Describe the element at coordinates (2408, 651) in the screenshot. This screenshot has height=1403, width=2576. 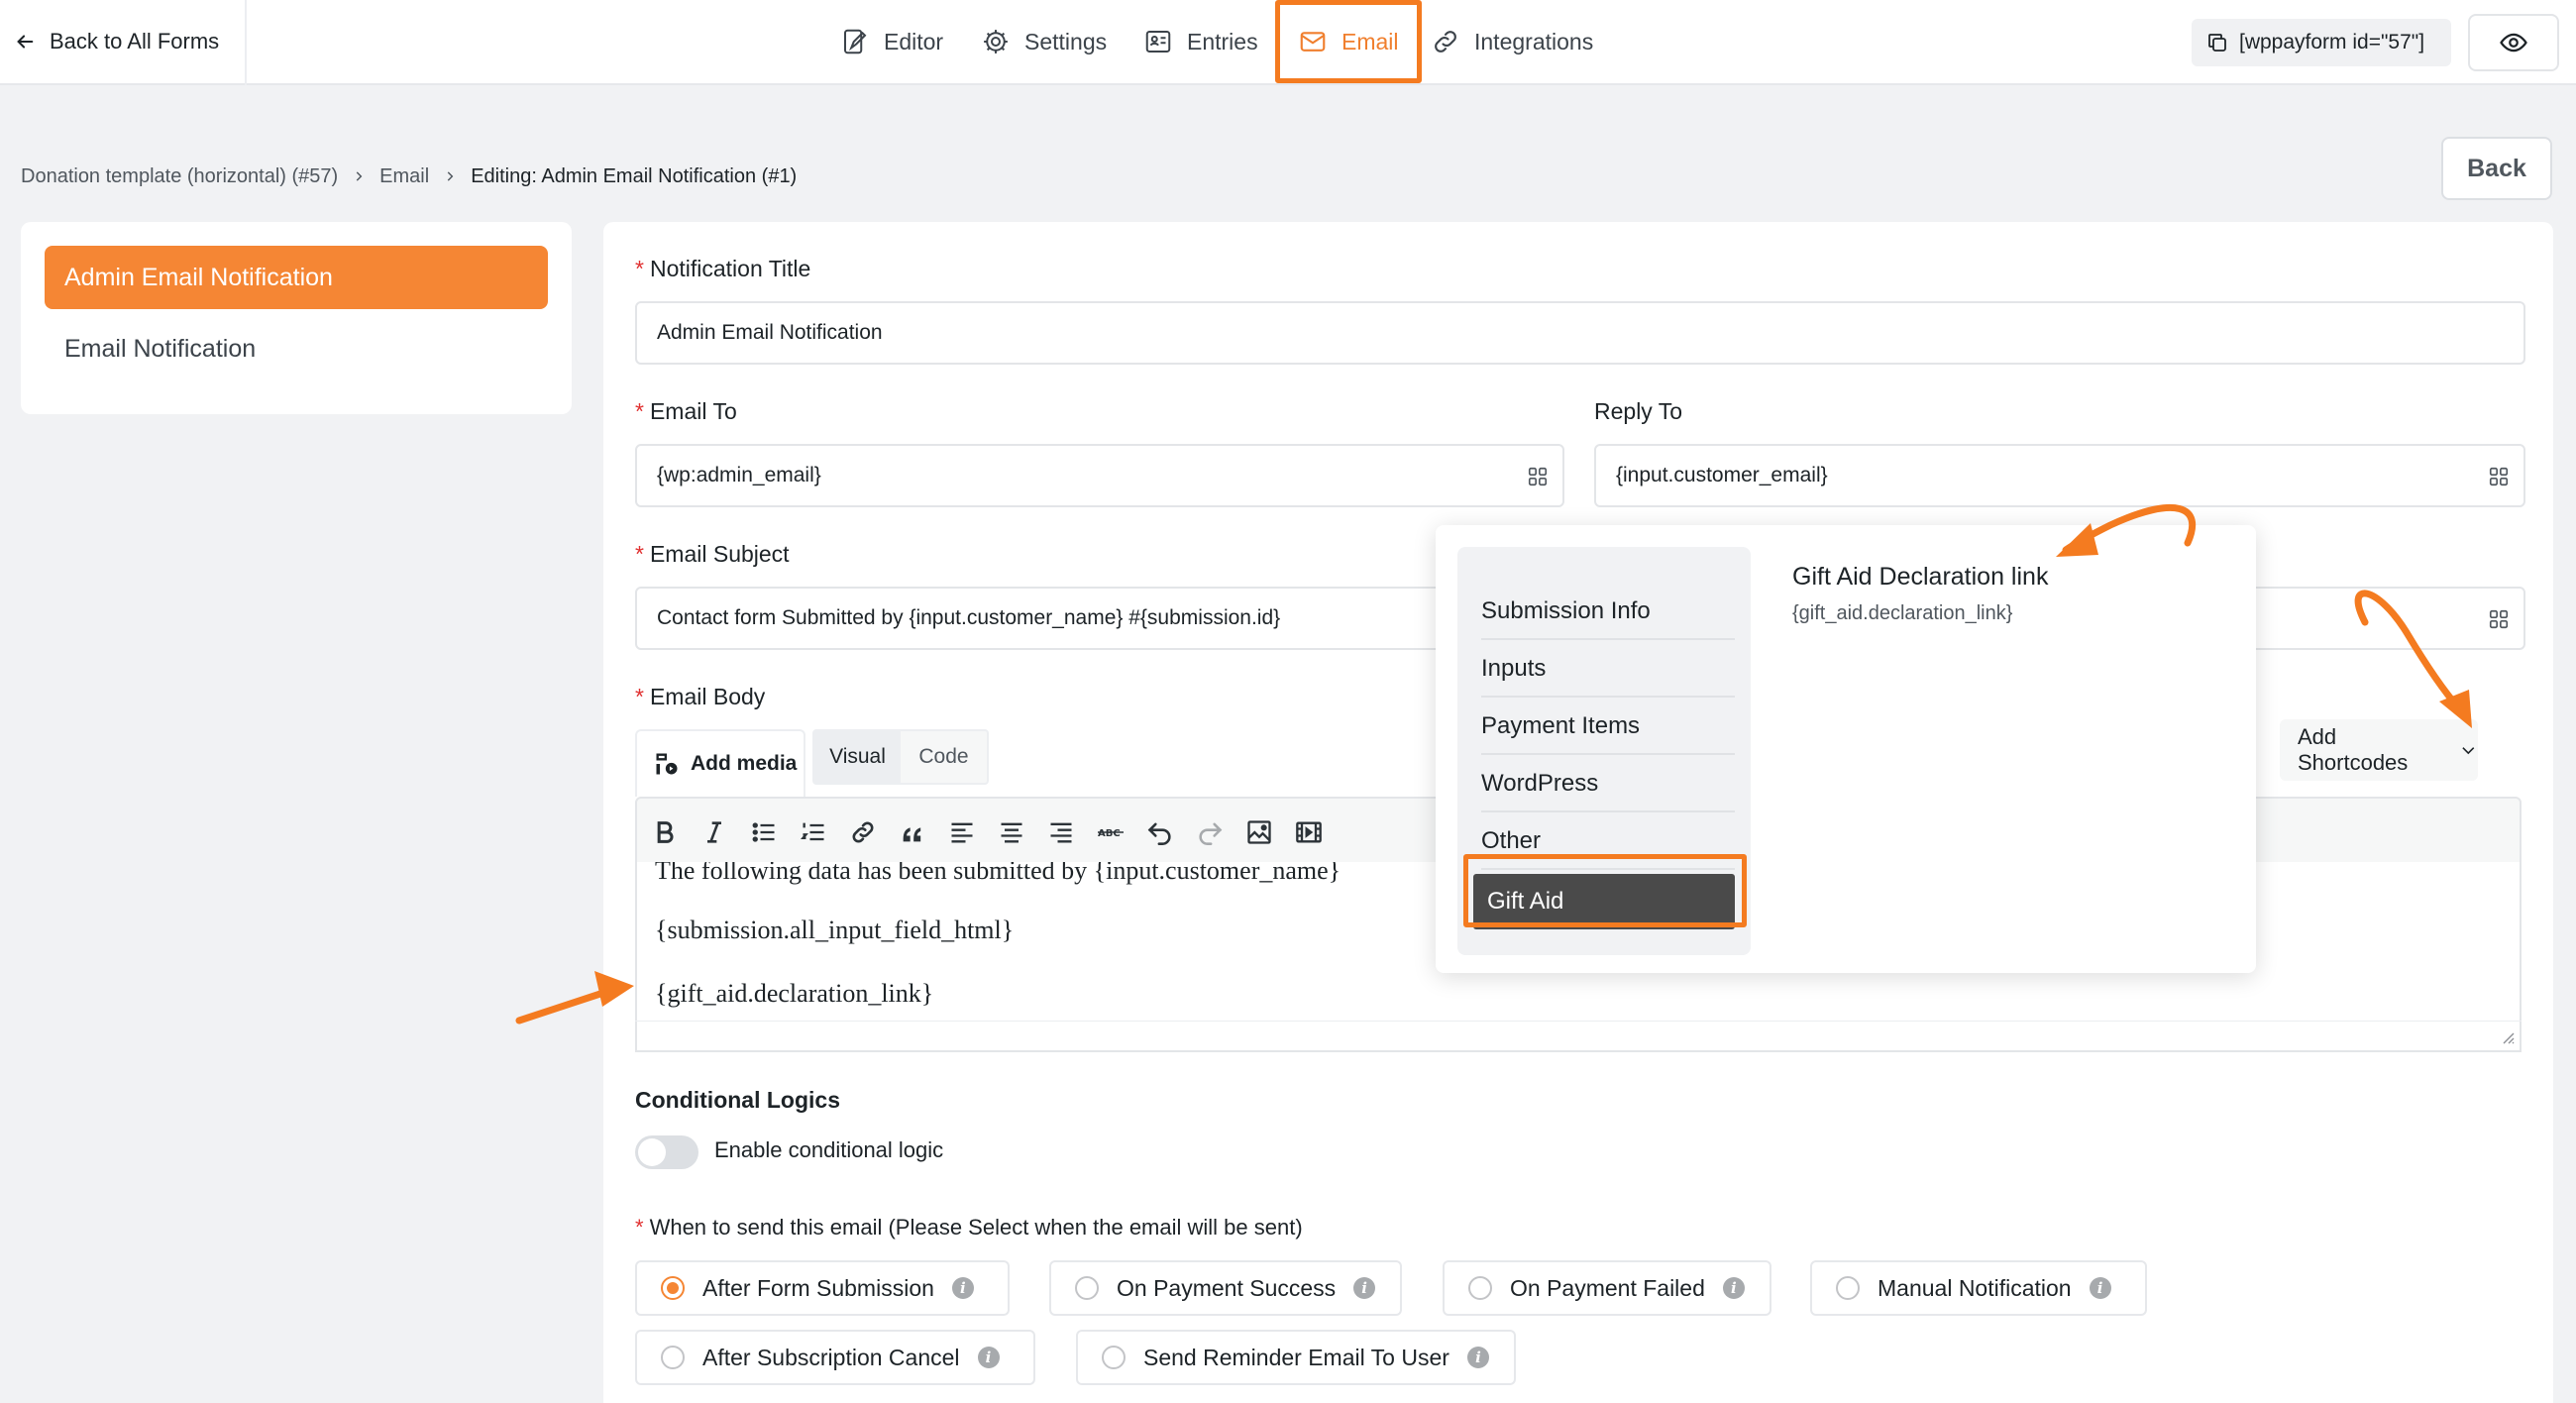
I see `arrow-to-add-shortcodes` at that location.